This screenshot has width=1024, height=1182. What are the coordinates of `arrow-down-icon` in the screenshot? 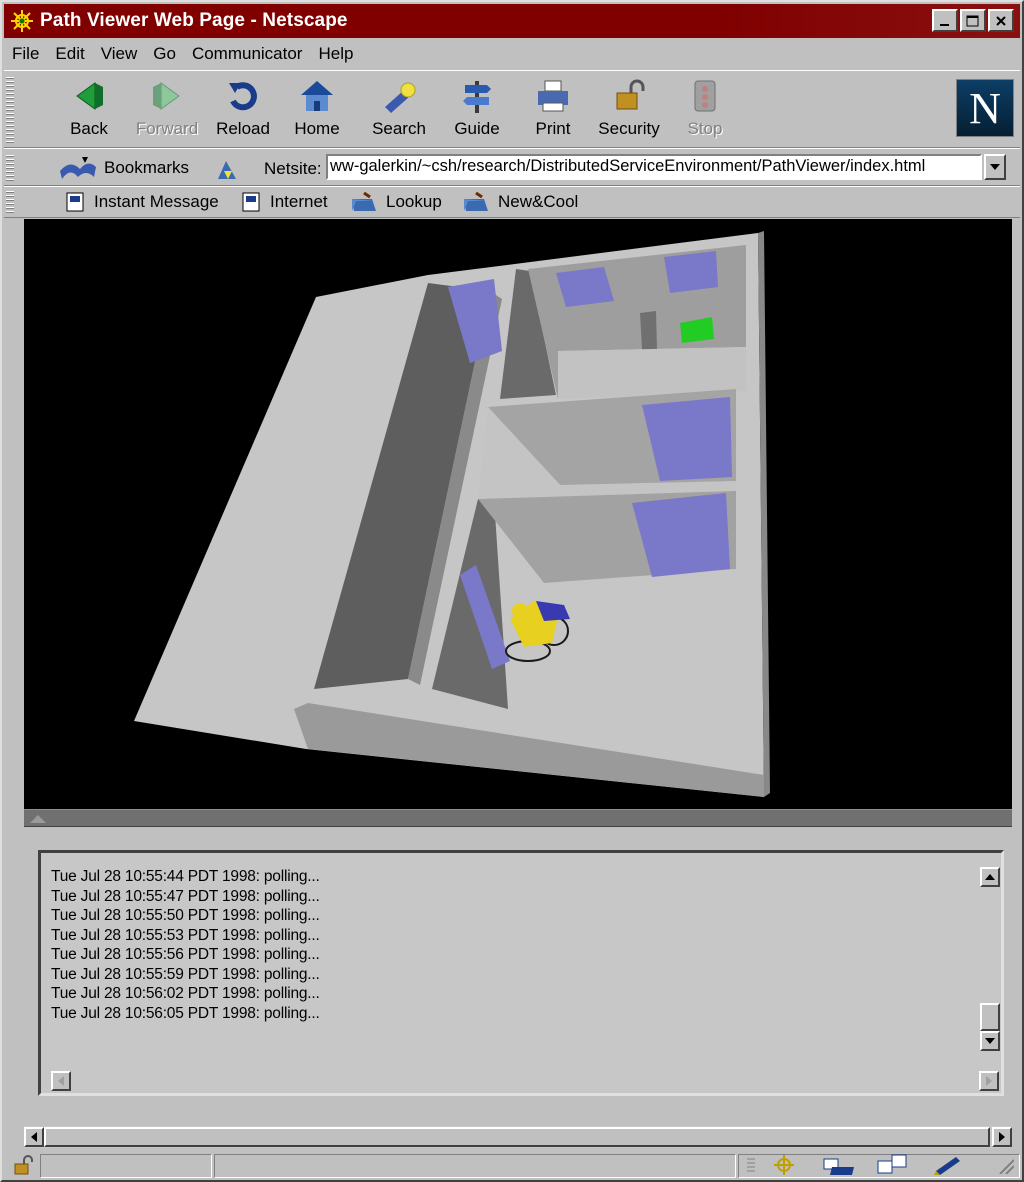 It's located at (990, 1041).